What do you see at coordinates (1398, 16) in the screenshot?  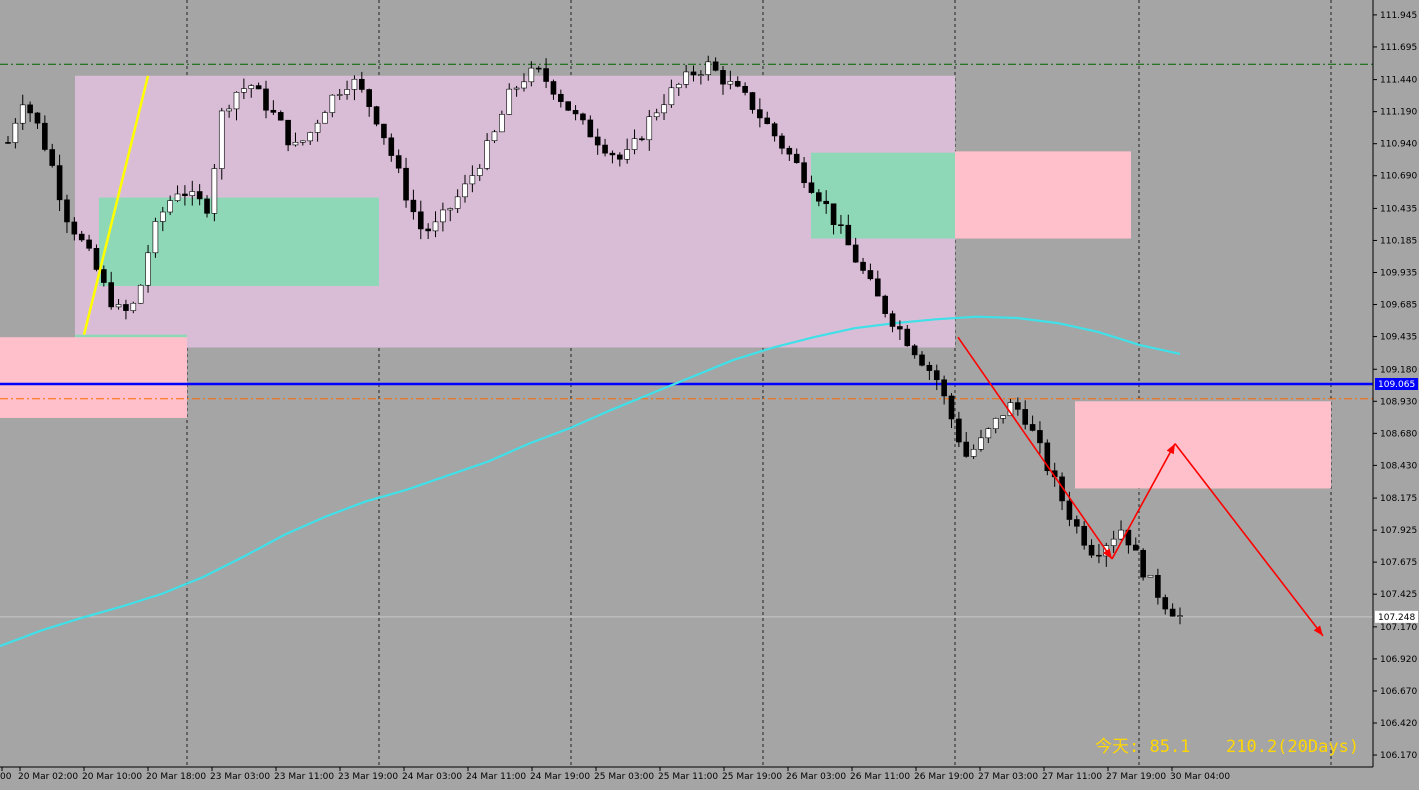 I see `y-tick-label: 111.945` at bounding box center [1398, 16].